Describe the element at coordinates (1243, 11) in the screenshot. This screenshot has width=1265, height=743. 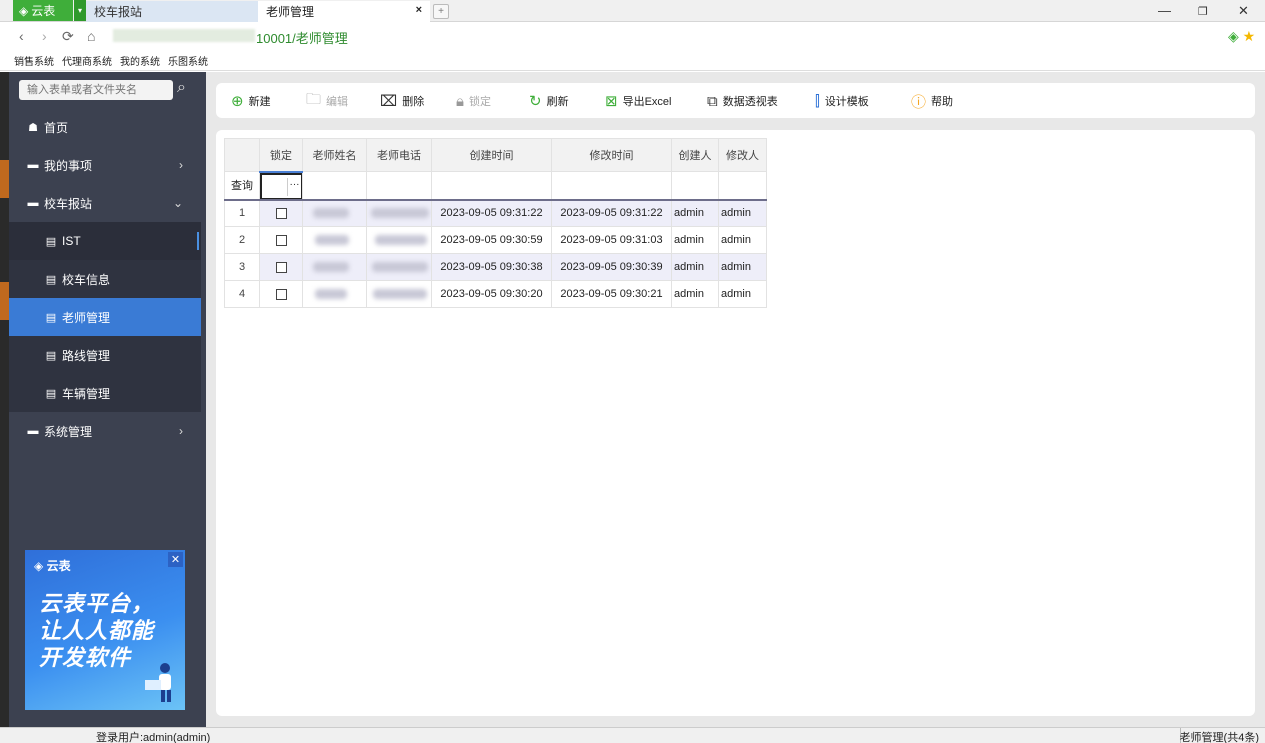
I see `close-window-icon: ✕` at that location.